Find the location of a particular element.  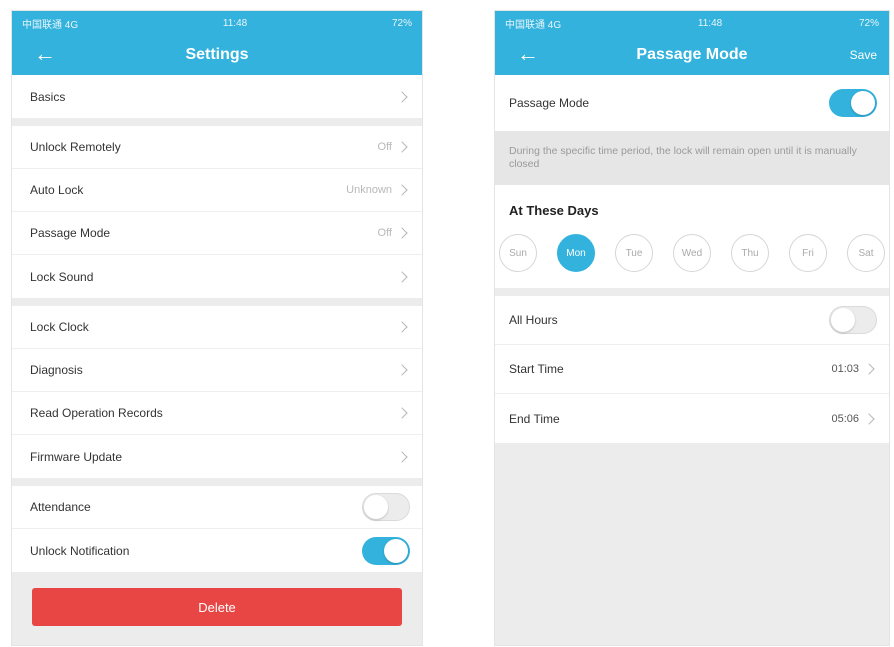

settings-item-lock-clock: Lock Clock is located at coordinates (217, 327).